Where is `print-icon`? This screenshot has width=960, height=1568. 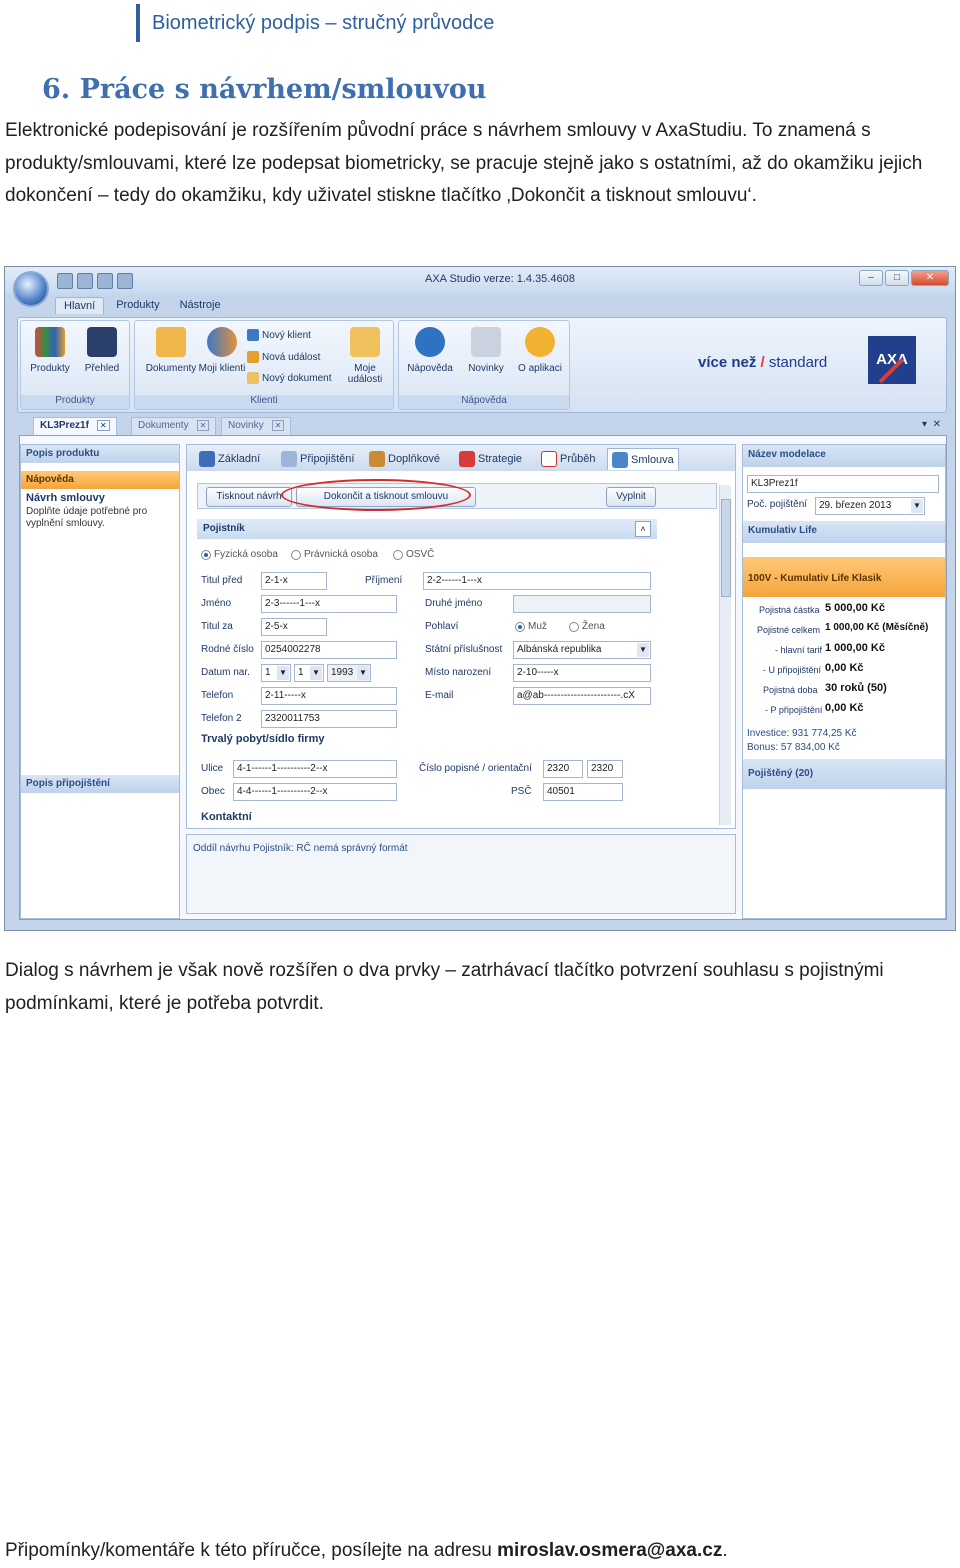
print-icon is located at coordinates (125, 281).